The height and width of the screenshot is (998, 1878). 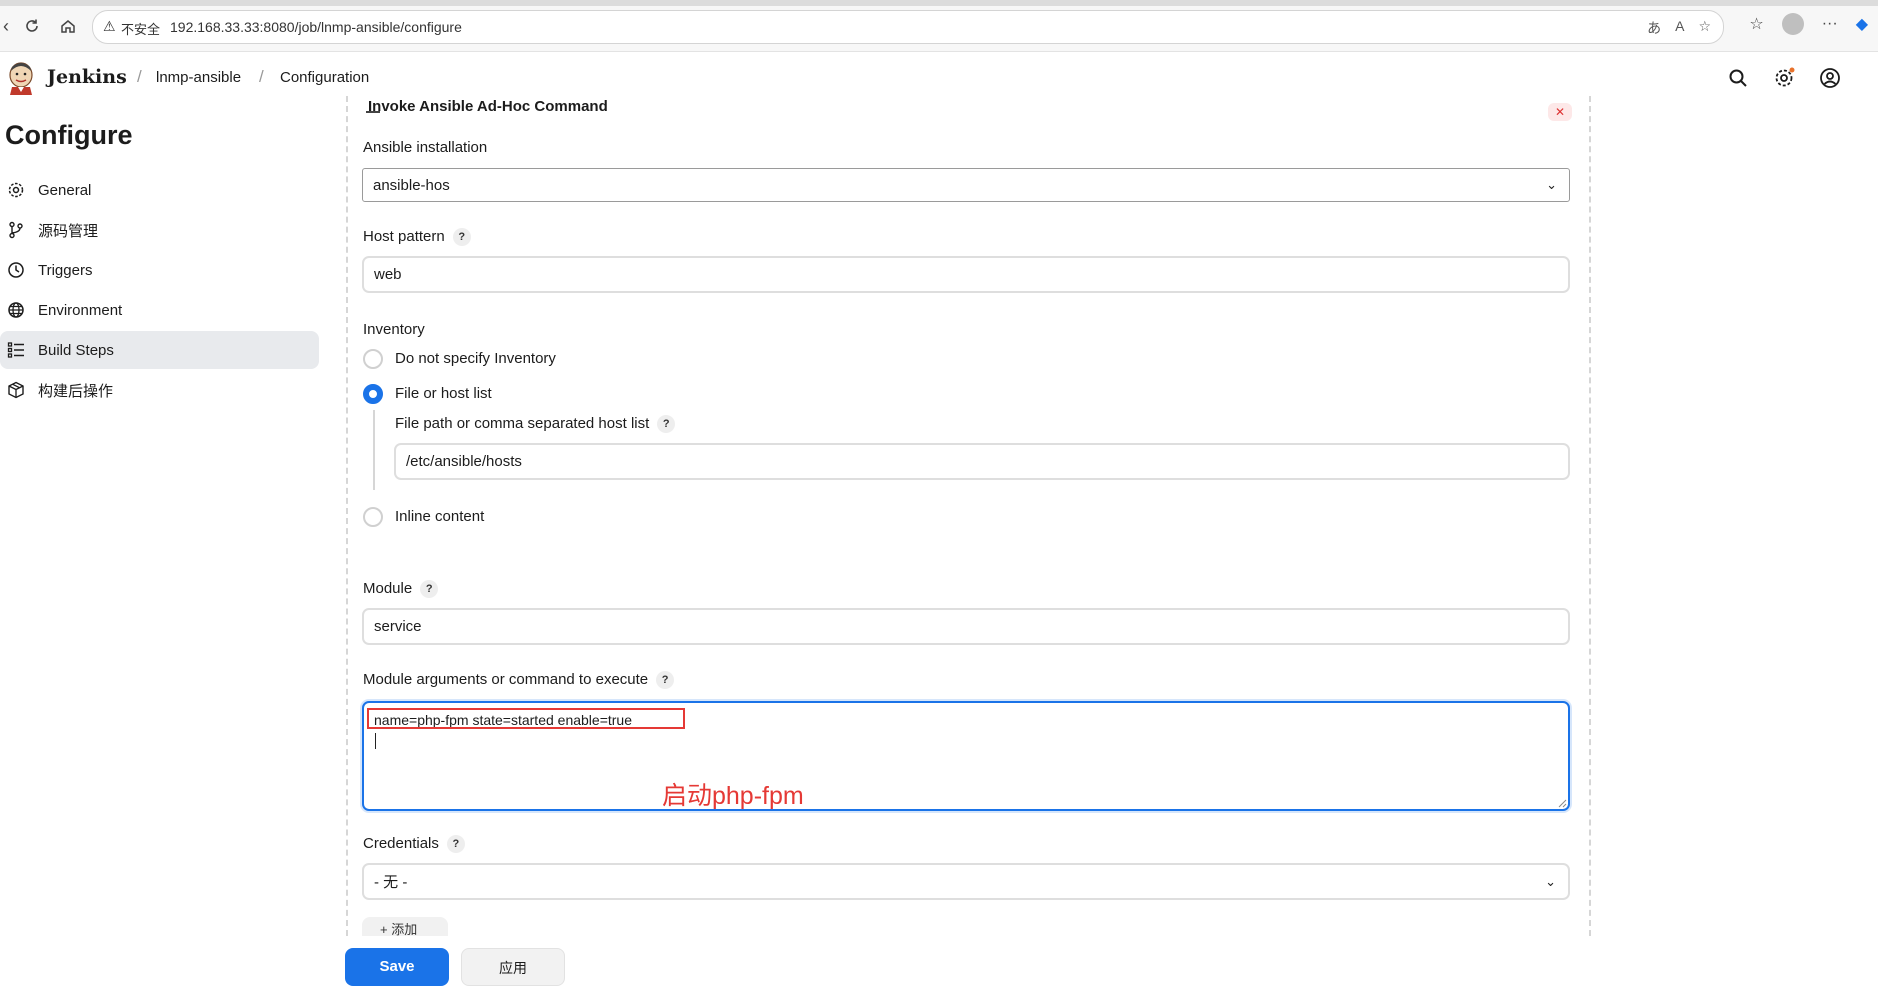 What do you see at coordinates (733, 796) in the screenshot?
I see `annotation-text: 启动php-fpm` at bounding box center [733, 796].